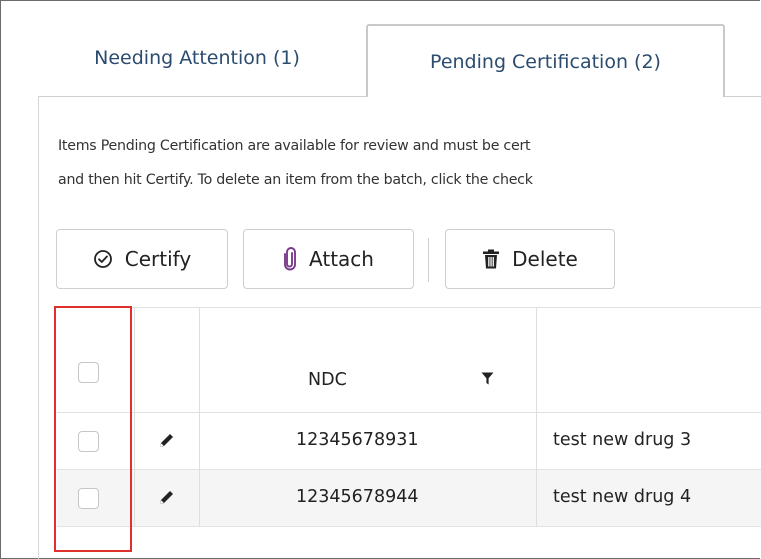  I want to click on tab-pending-certification: Pending Certification (2), so click(545, 60).